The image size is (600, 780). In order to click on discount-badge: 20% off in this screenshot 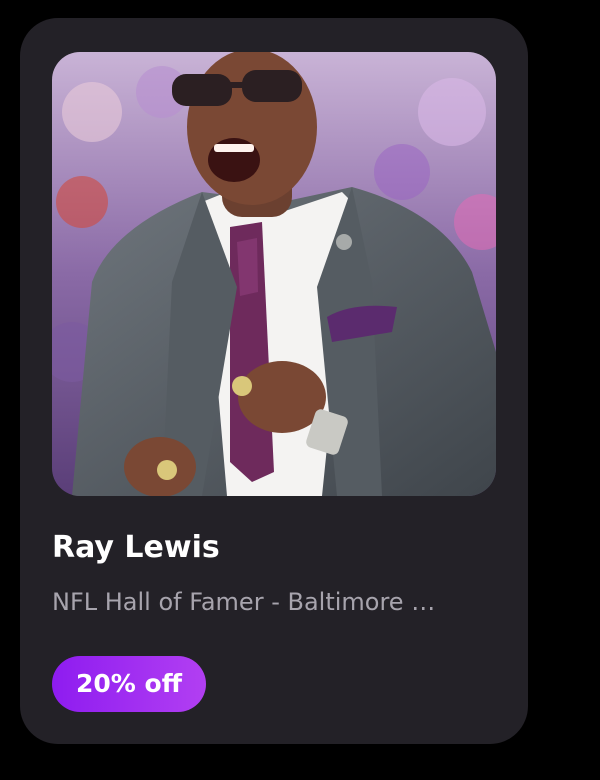, I will do `click(129, 684)`.